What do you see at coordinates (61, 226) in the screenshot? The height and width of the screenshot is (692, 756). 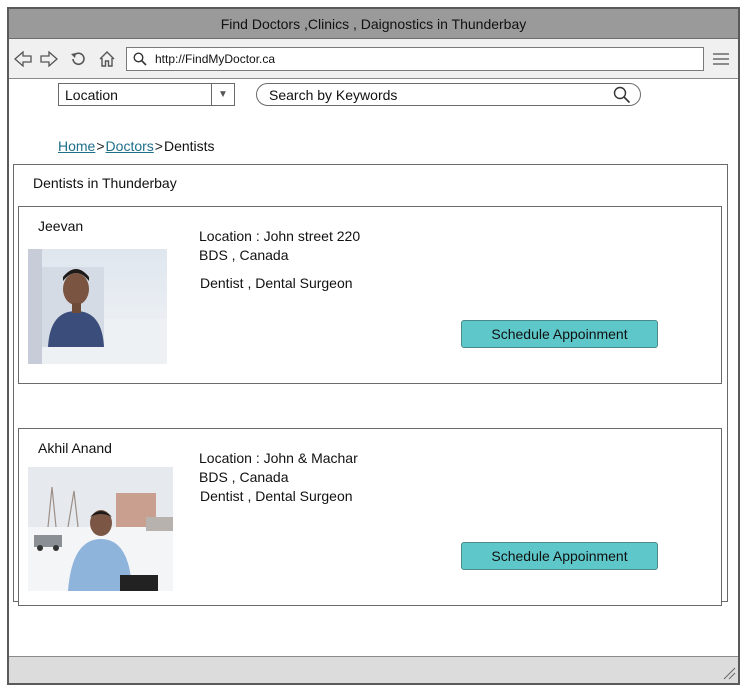 I see `doctor-name: Jeevan` at bounding box center [61, 226].